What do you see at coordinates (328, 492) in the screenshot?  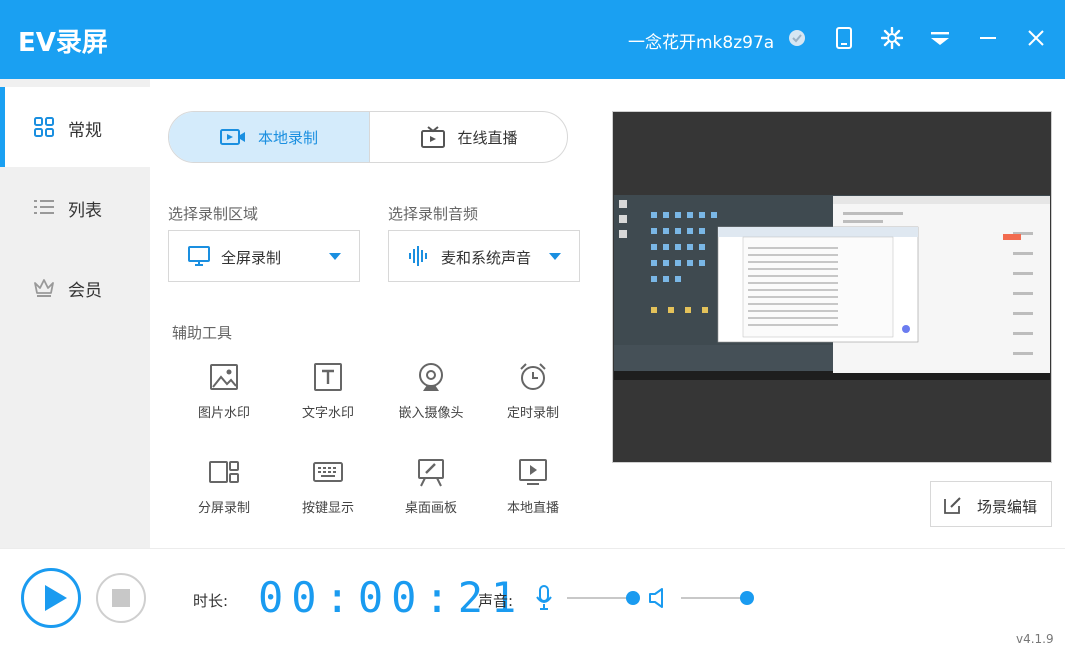 I see `tool-key-display: 按键显示` at bounding box center [328, 492].